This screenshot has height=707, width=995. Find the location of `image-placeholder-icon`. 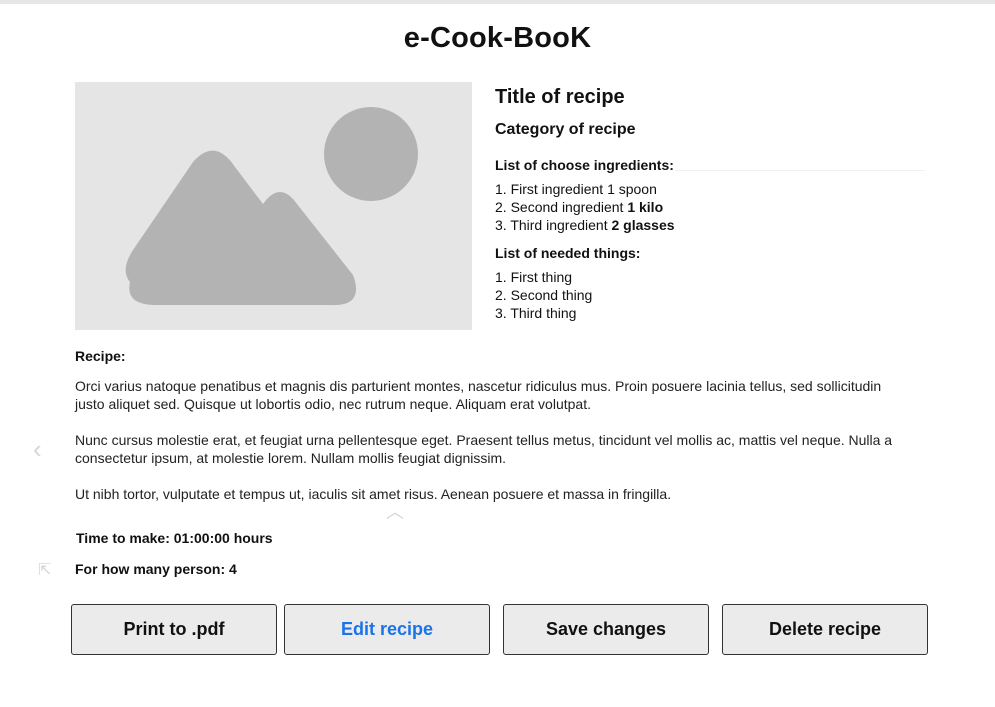

image-placeholder-icon is located at coordinates (271, 206).